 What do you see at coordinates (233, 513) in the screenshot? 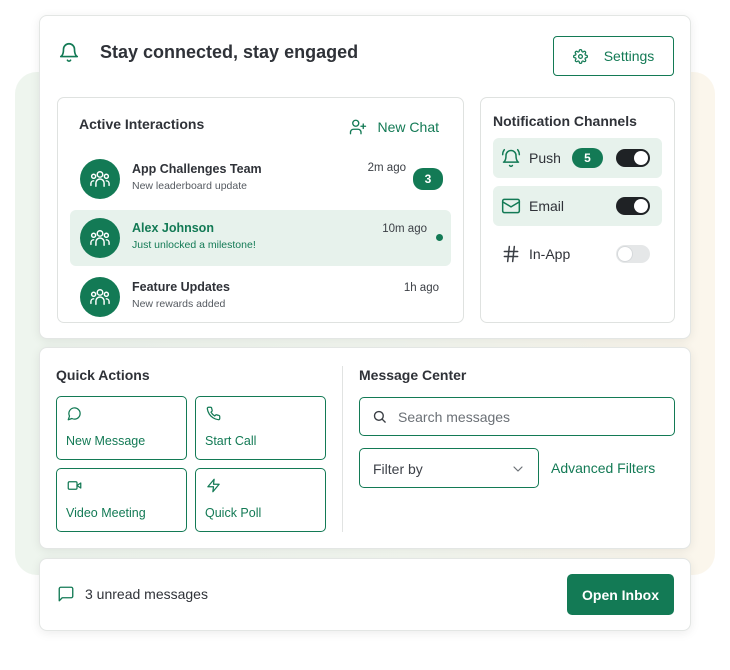
I see `quick-poll-label: Quick Poll` at bounding box center [233, 513].